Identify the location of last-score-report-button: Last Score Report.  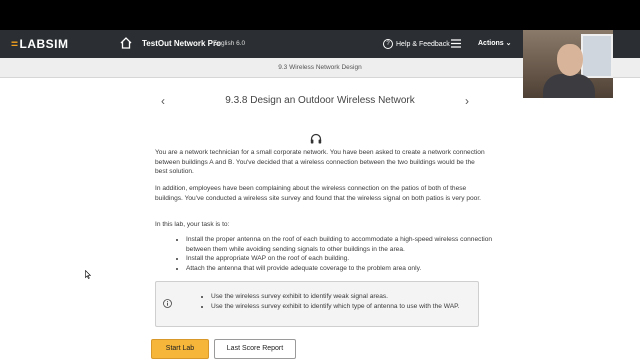
(255, 349).